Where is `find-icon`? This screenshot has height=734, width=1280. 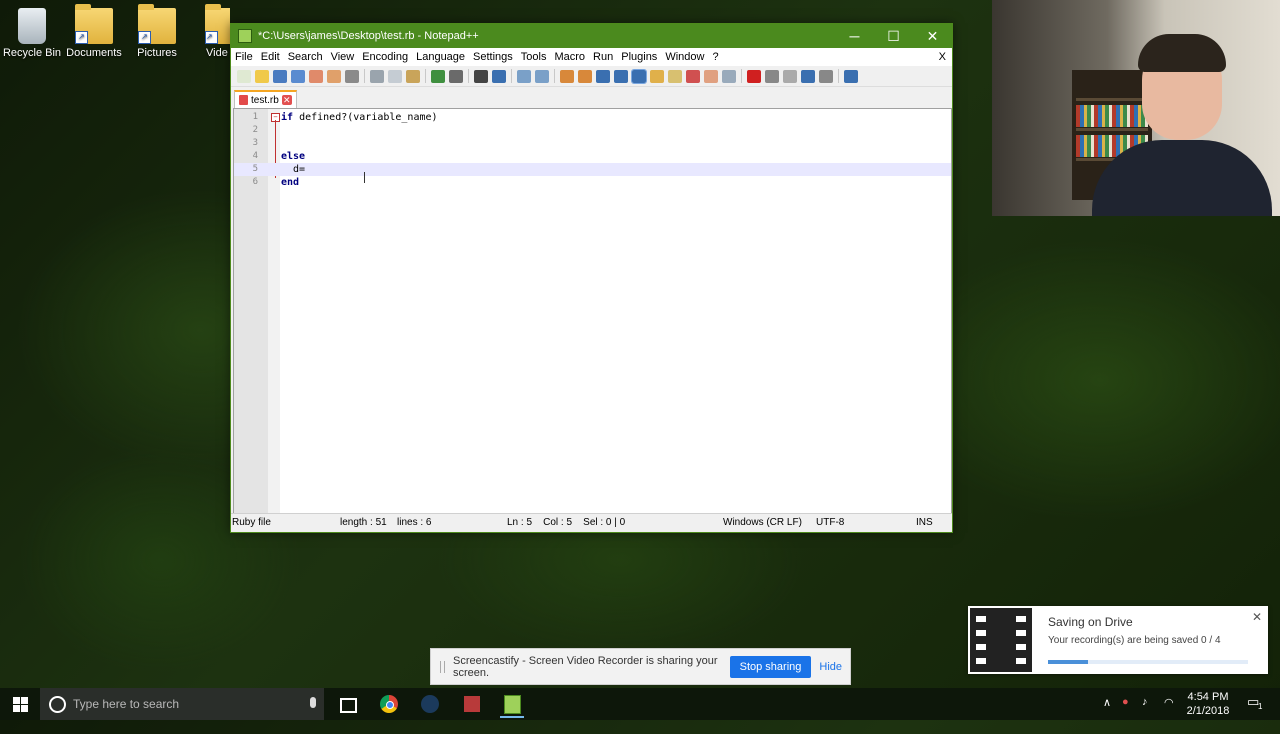 find-icon is located at coordinates (481, 76).